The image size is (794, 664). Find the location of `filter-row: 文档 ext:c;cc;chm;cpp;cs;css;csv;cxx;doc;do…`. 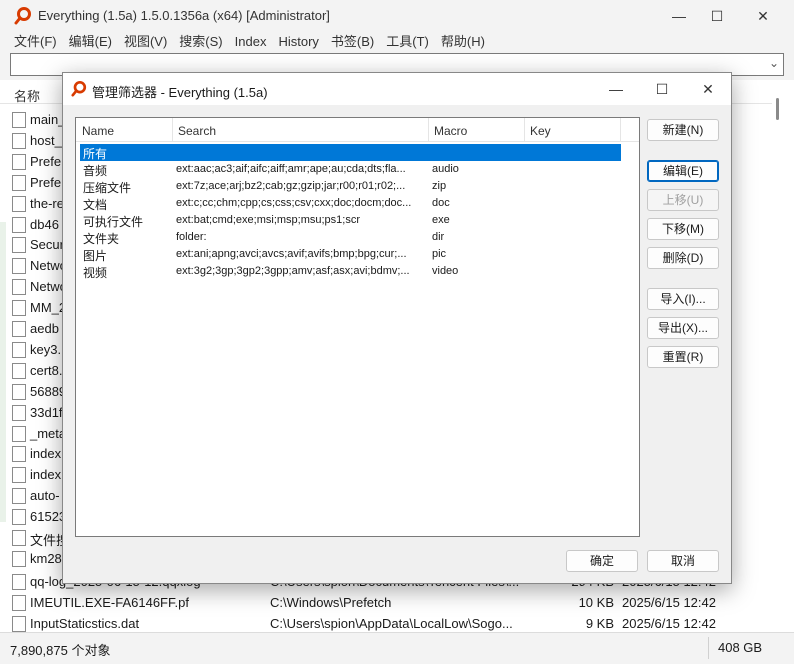

filter-row: 文档 ext:c;cc;chm;cpp;cs;css;csv;cxx;doc;do… is located at coordinates (350, 203).